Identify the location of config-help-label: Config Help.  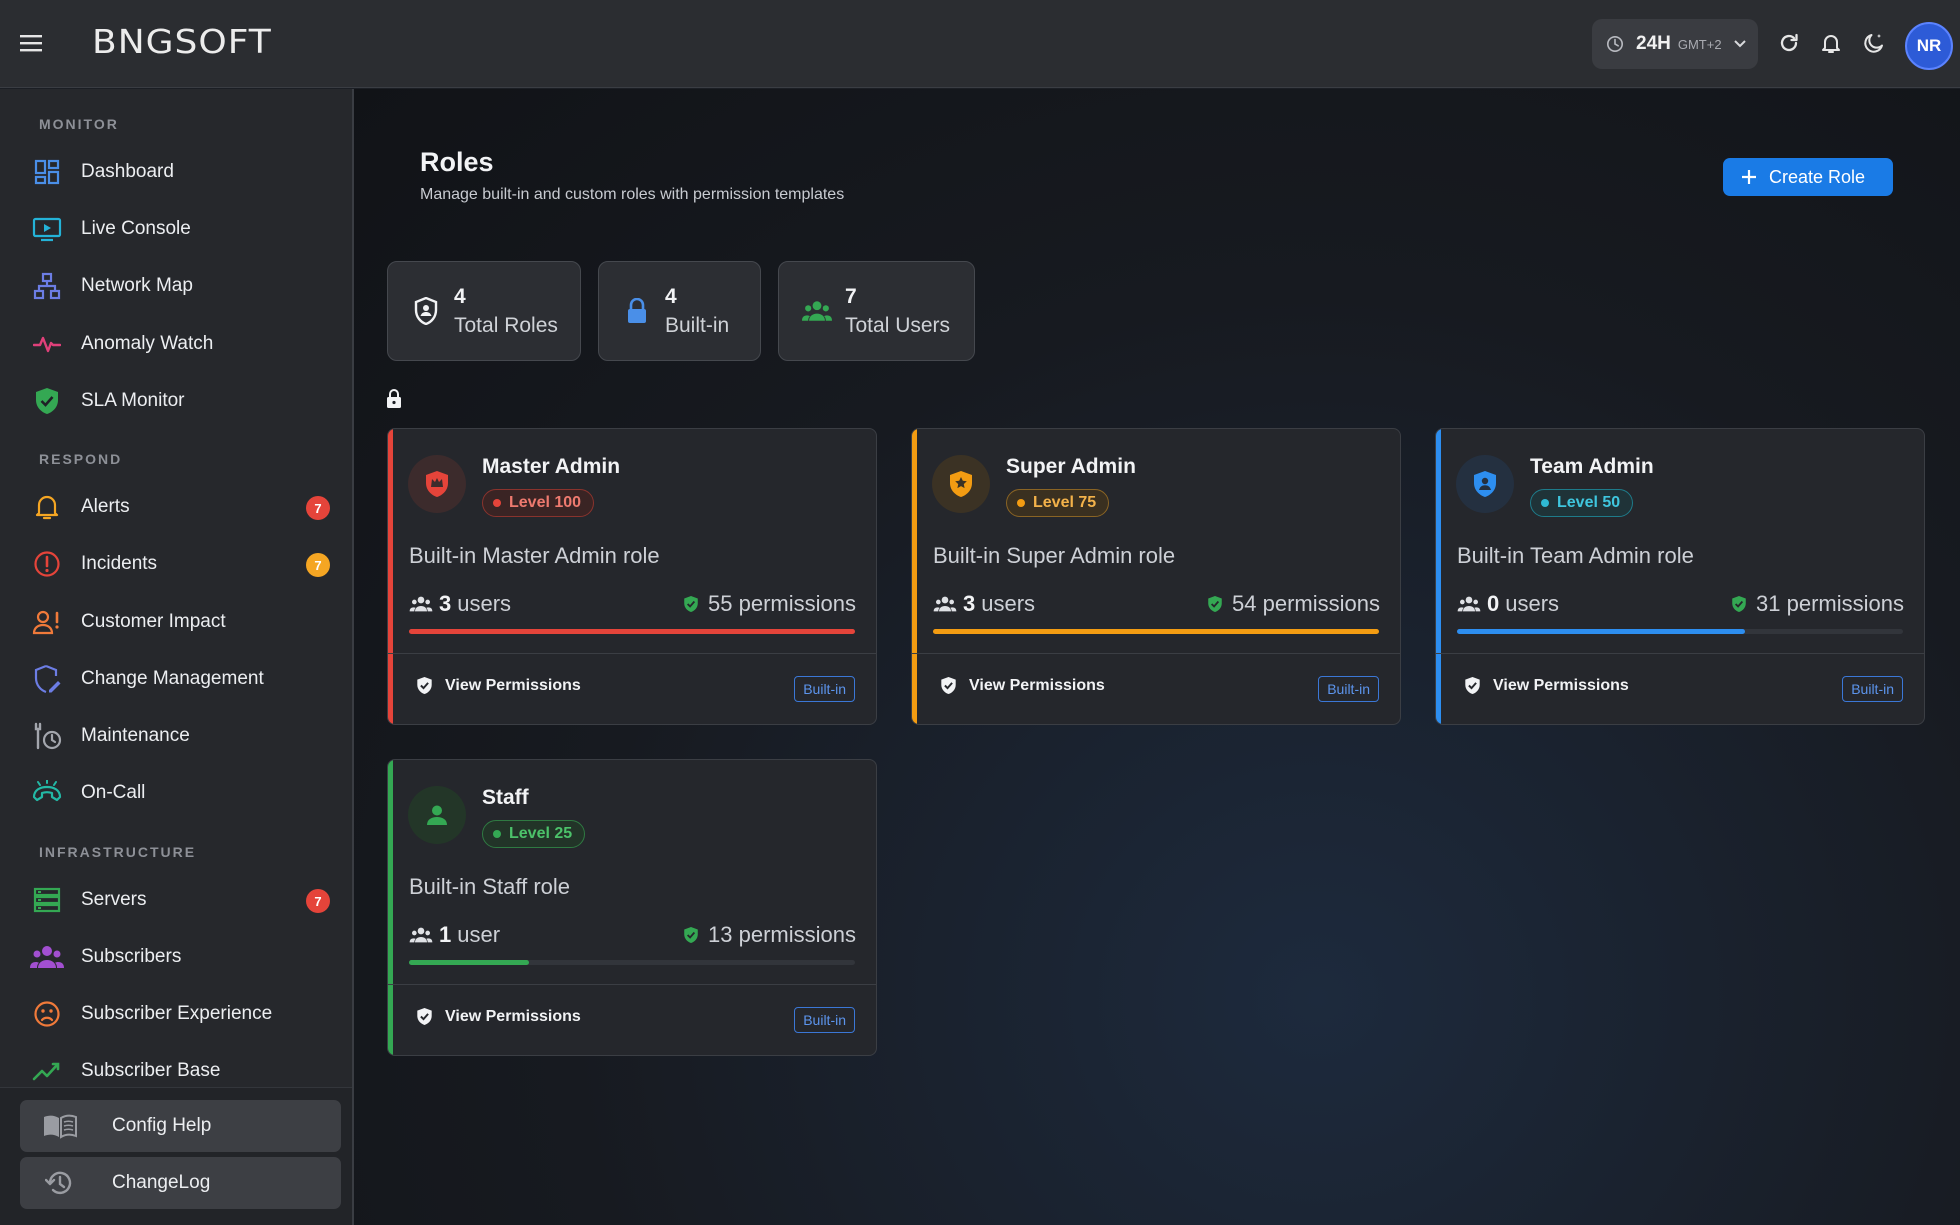
(162, 1125).